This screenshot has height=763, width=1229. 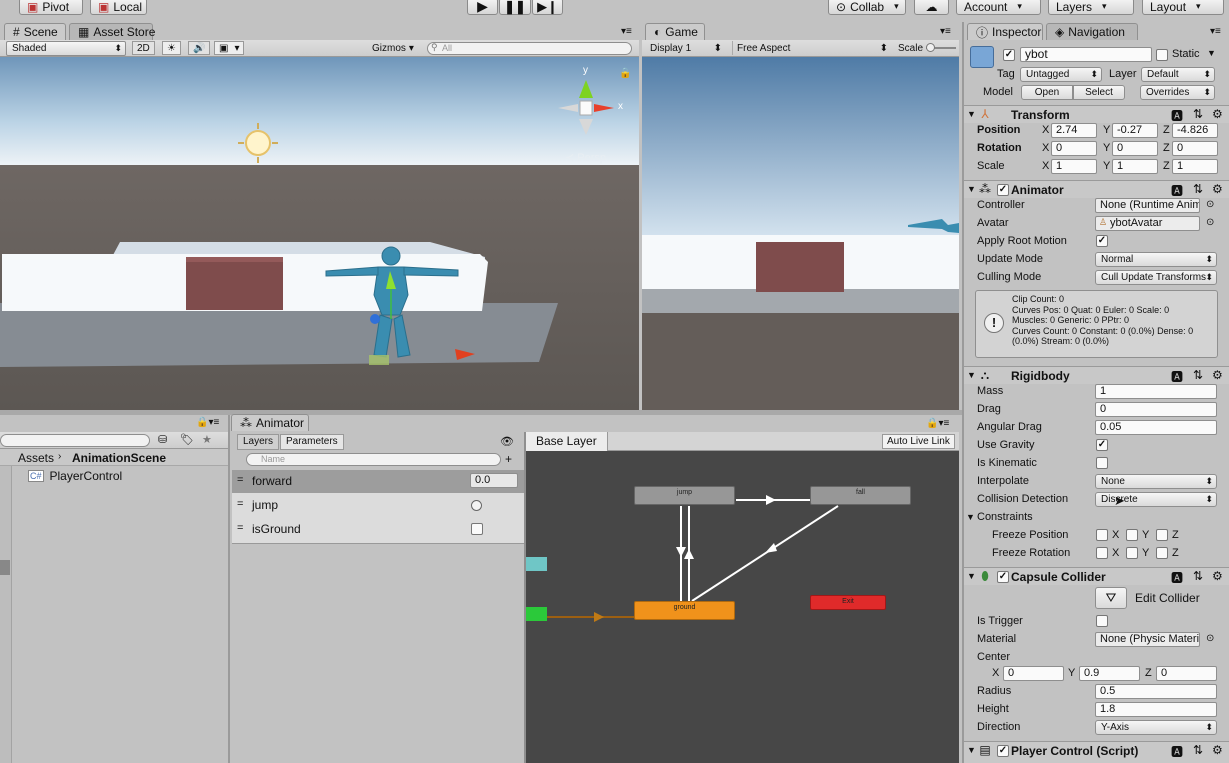 I want to click on avatar-field: ybotAvatar, so click(x=1147, y=223).